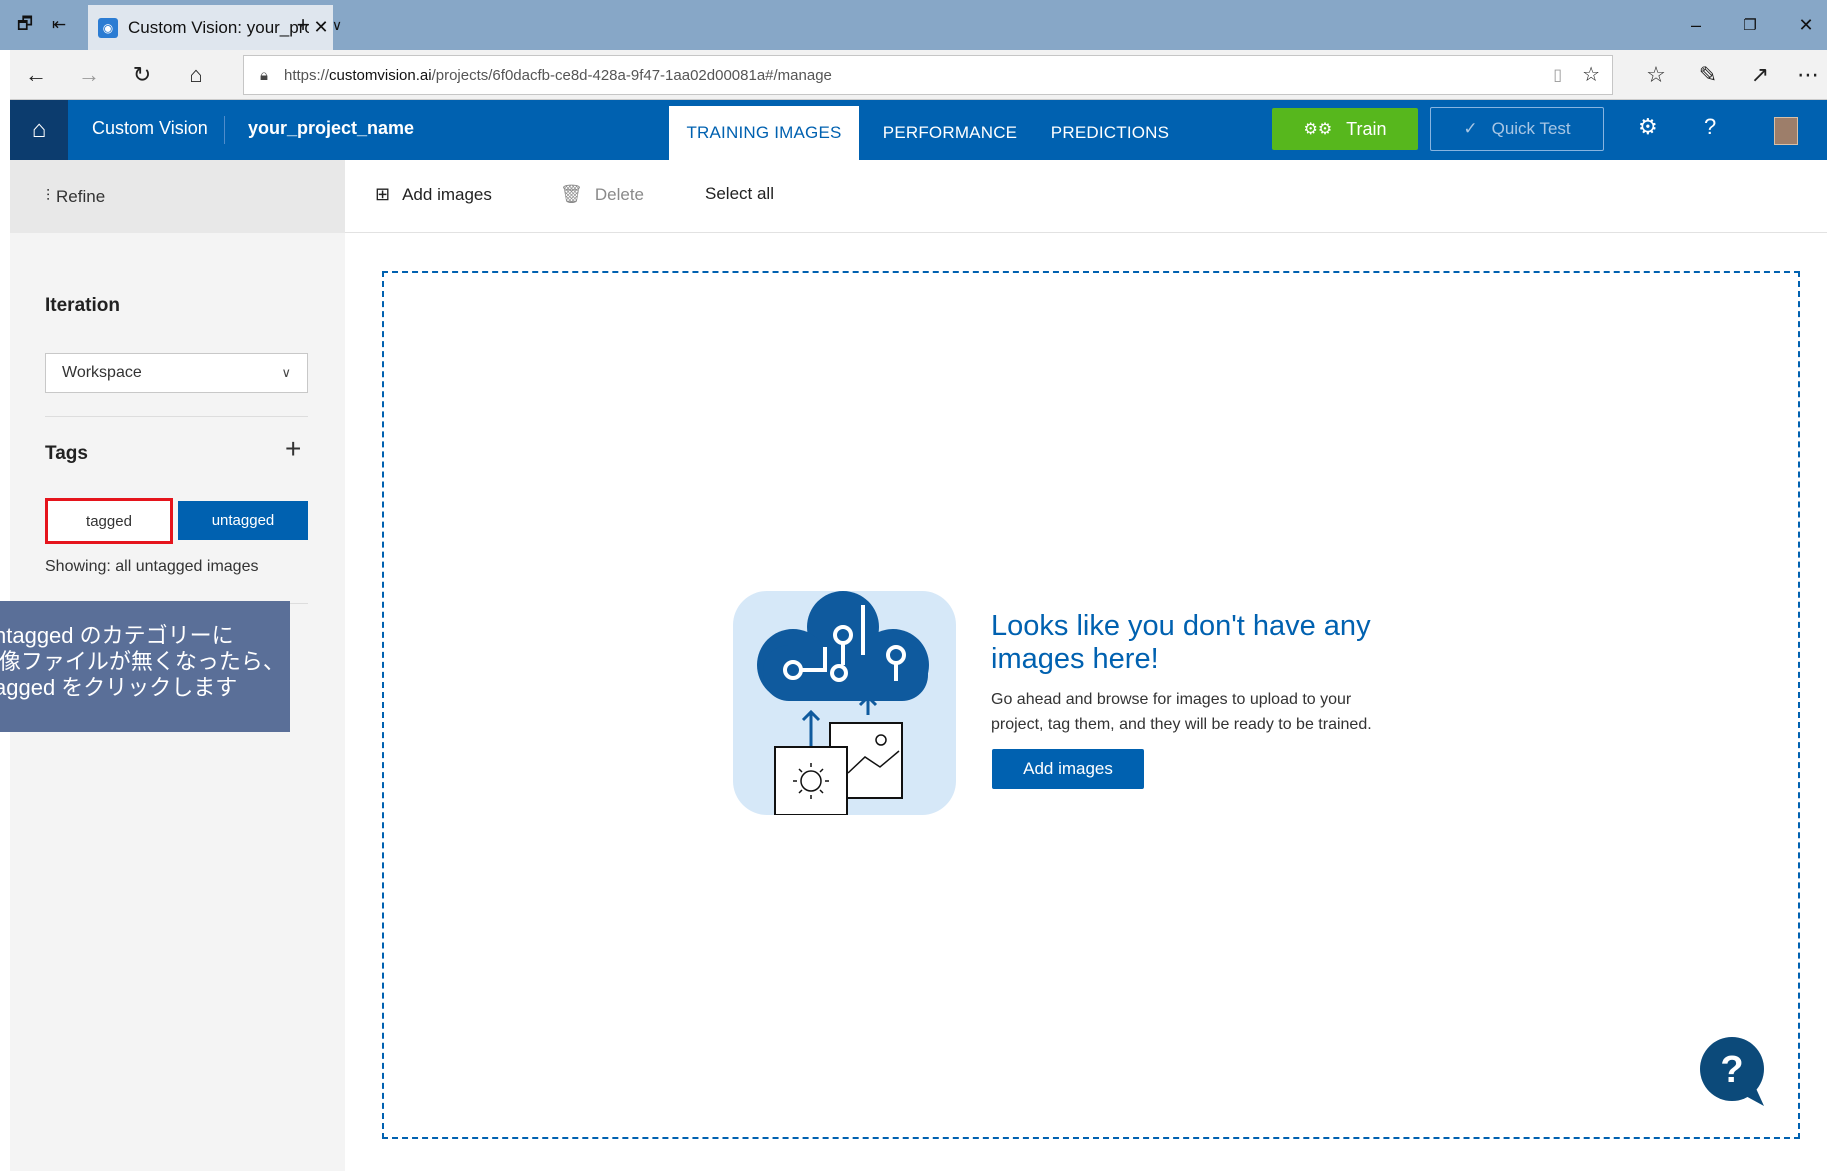 Image resolution: width=1827 pixels, height=1171 pixels. Describe the element at coordinates (176, 416) in the screenshot. I see `sidebar-divider` at that location.